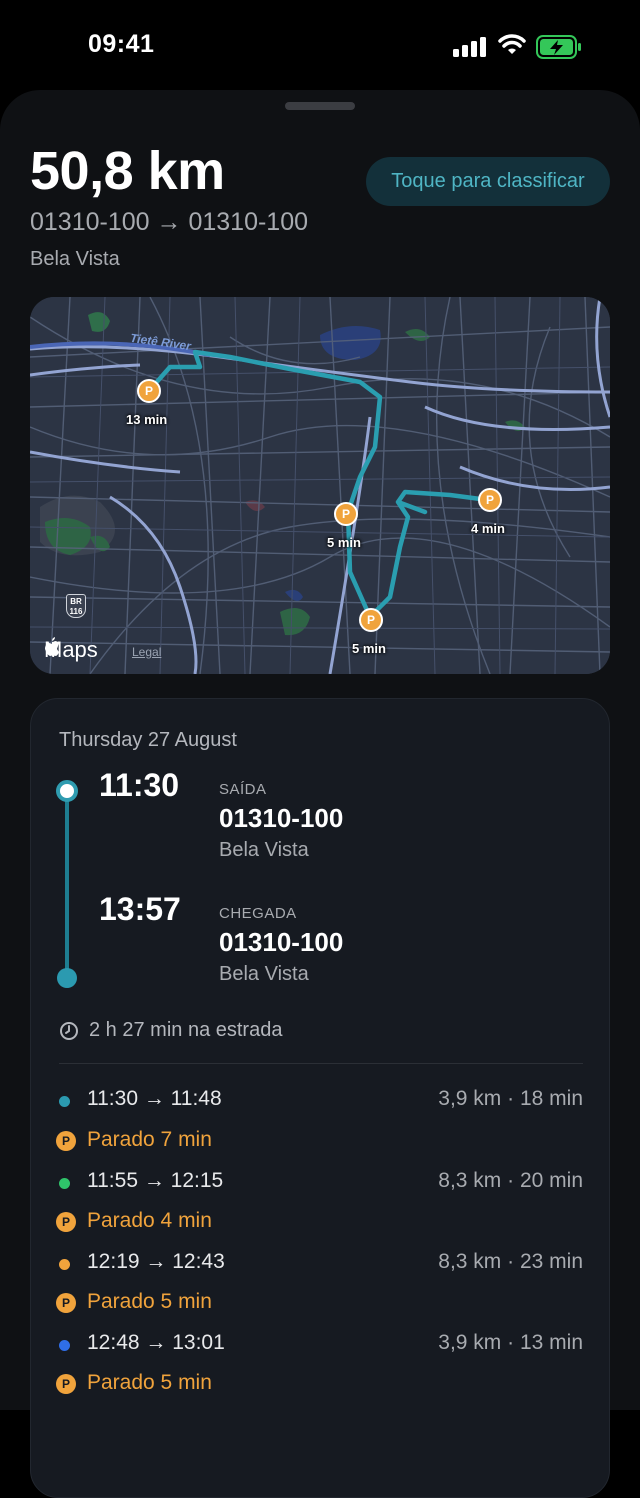 The image size is (640, 1498). Describe the element at coordinates (149, 1139) in the screenshot. I see `stop-text: Parado 7 min` at that location.